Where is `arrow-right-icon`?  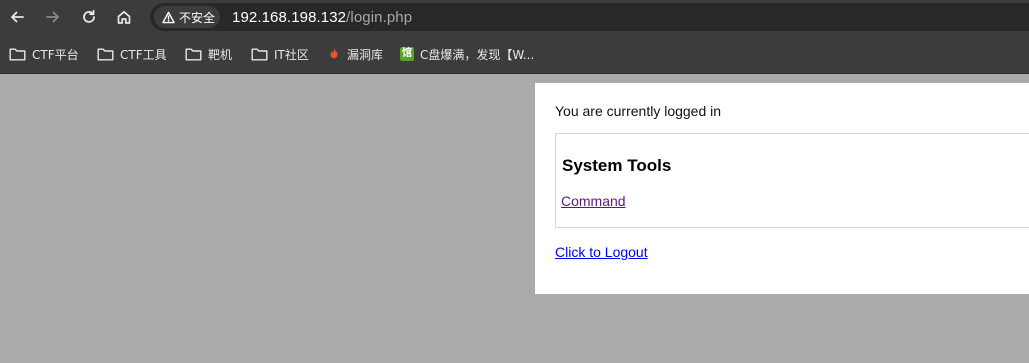 arrow-right-icon is located at coordinates (52, 17).